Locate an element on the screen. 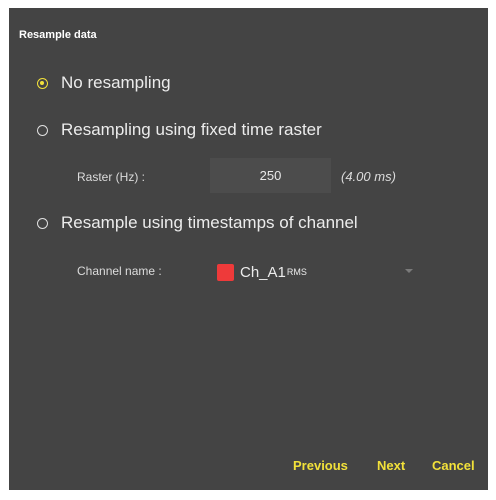 The height and width of the screenshot is (500, 496). option-fixed-time-raster: Resampling using fixed time raster is located at coordinates (179, 130).